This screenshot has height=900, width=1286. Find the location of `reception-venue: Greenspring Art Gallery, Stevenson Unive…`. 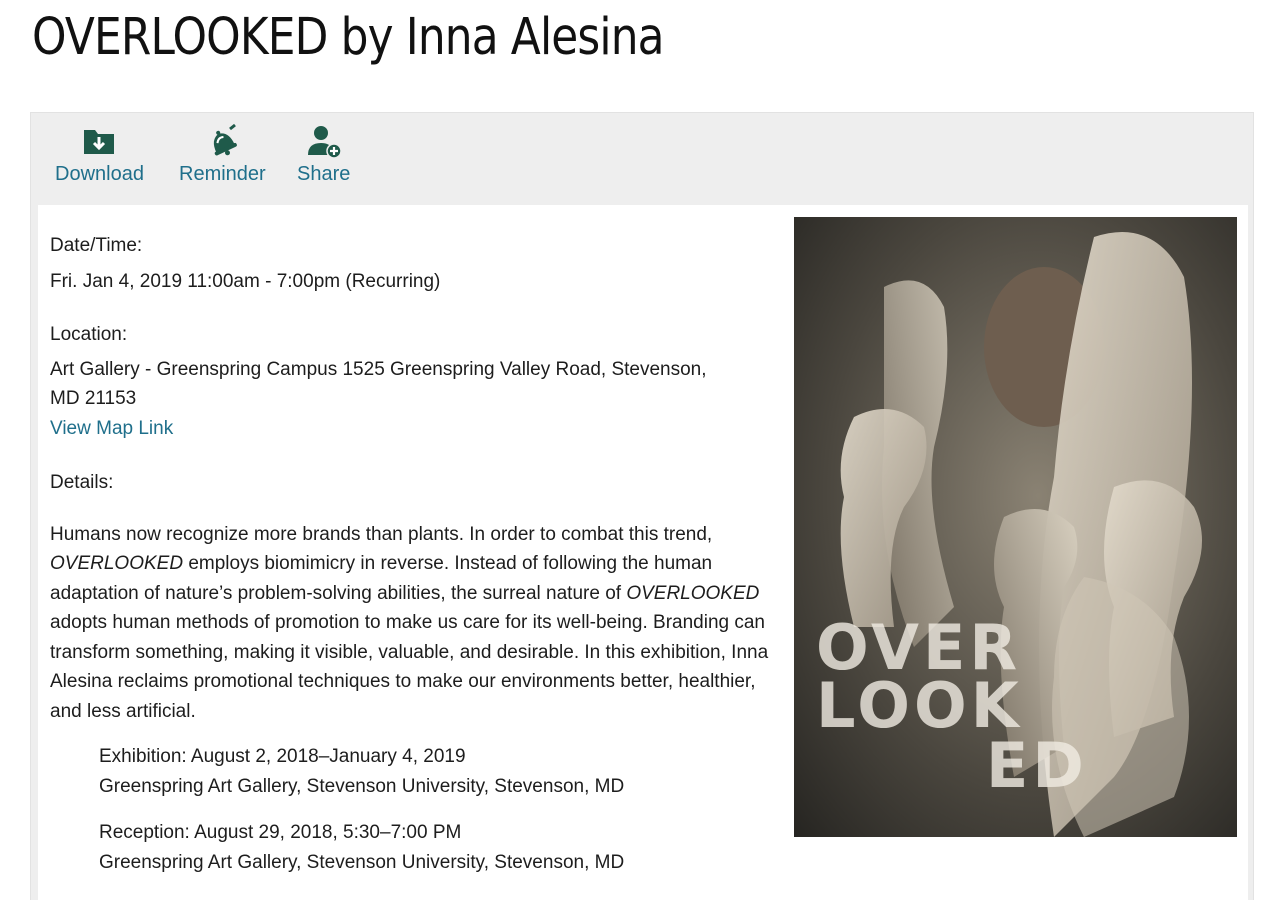

reception-venue: Greenspring Art Gallery, Stevenson Unive… is located at coordinates (362, 862).